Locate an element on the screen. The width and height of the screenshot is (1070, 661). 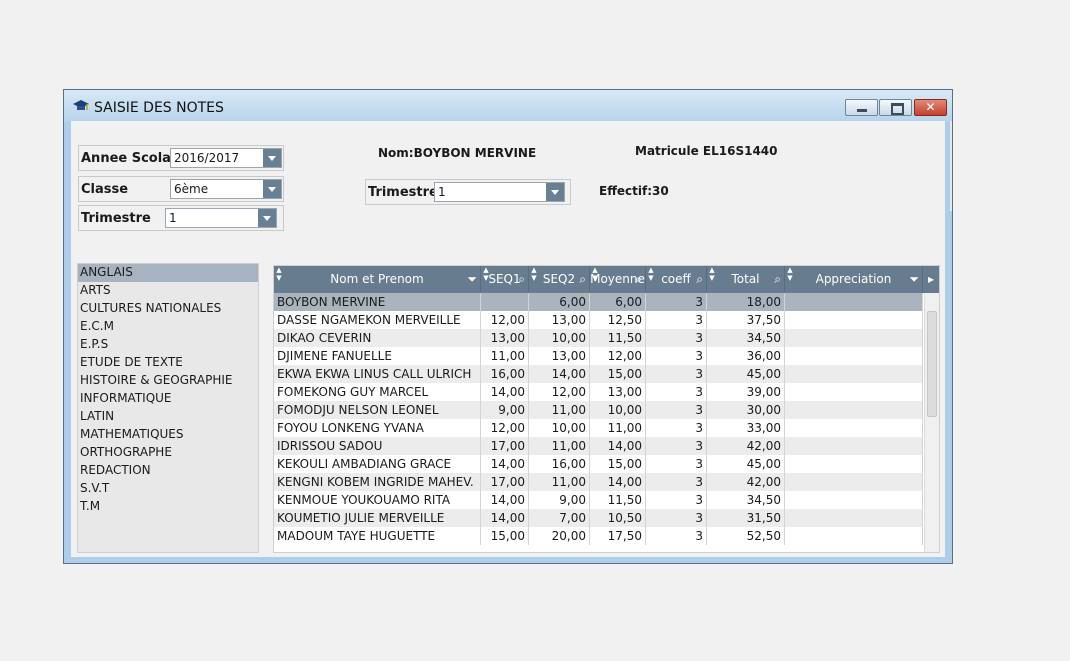
table-row: DJIMENE FANUELLE 11,00 13,00 12,00 3 36,00 is located at coordinates (598, 356).